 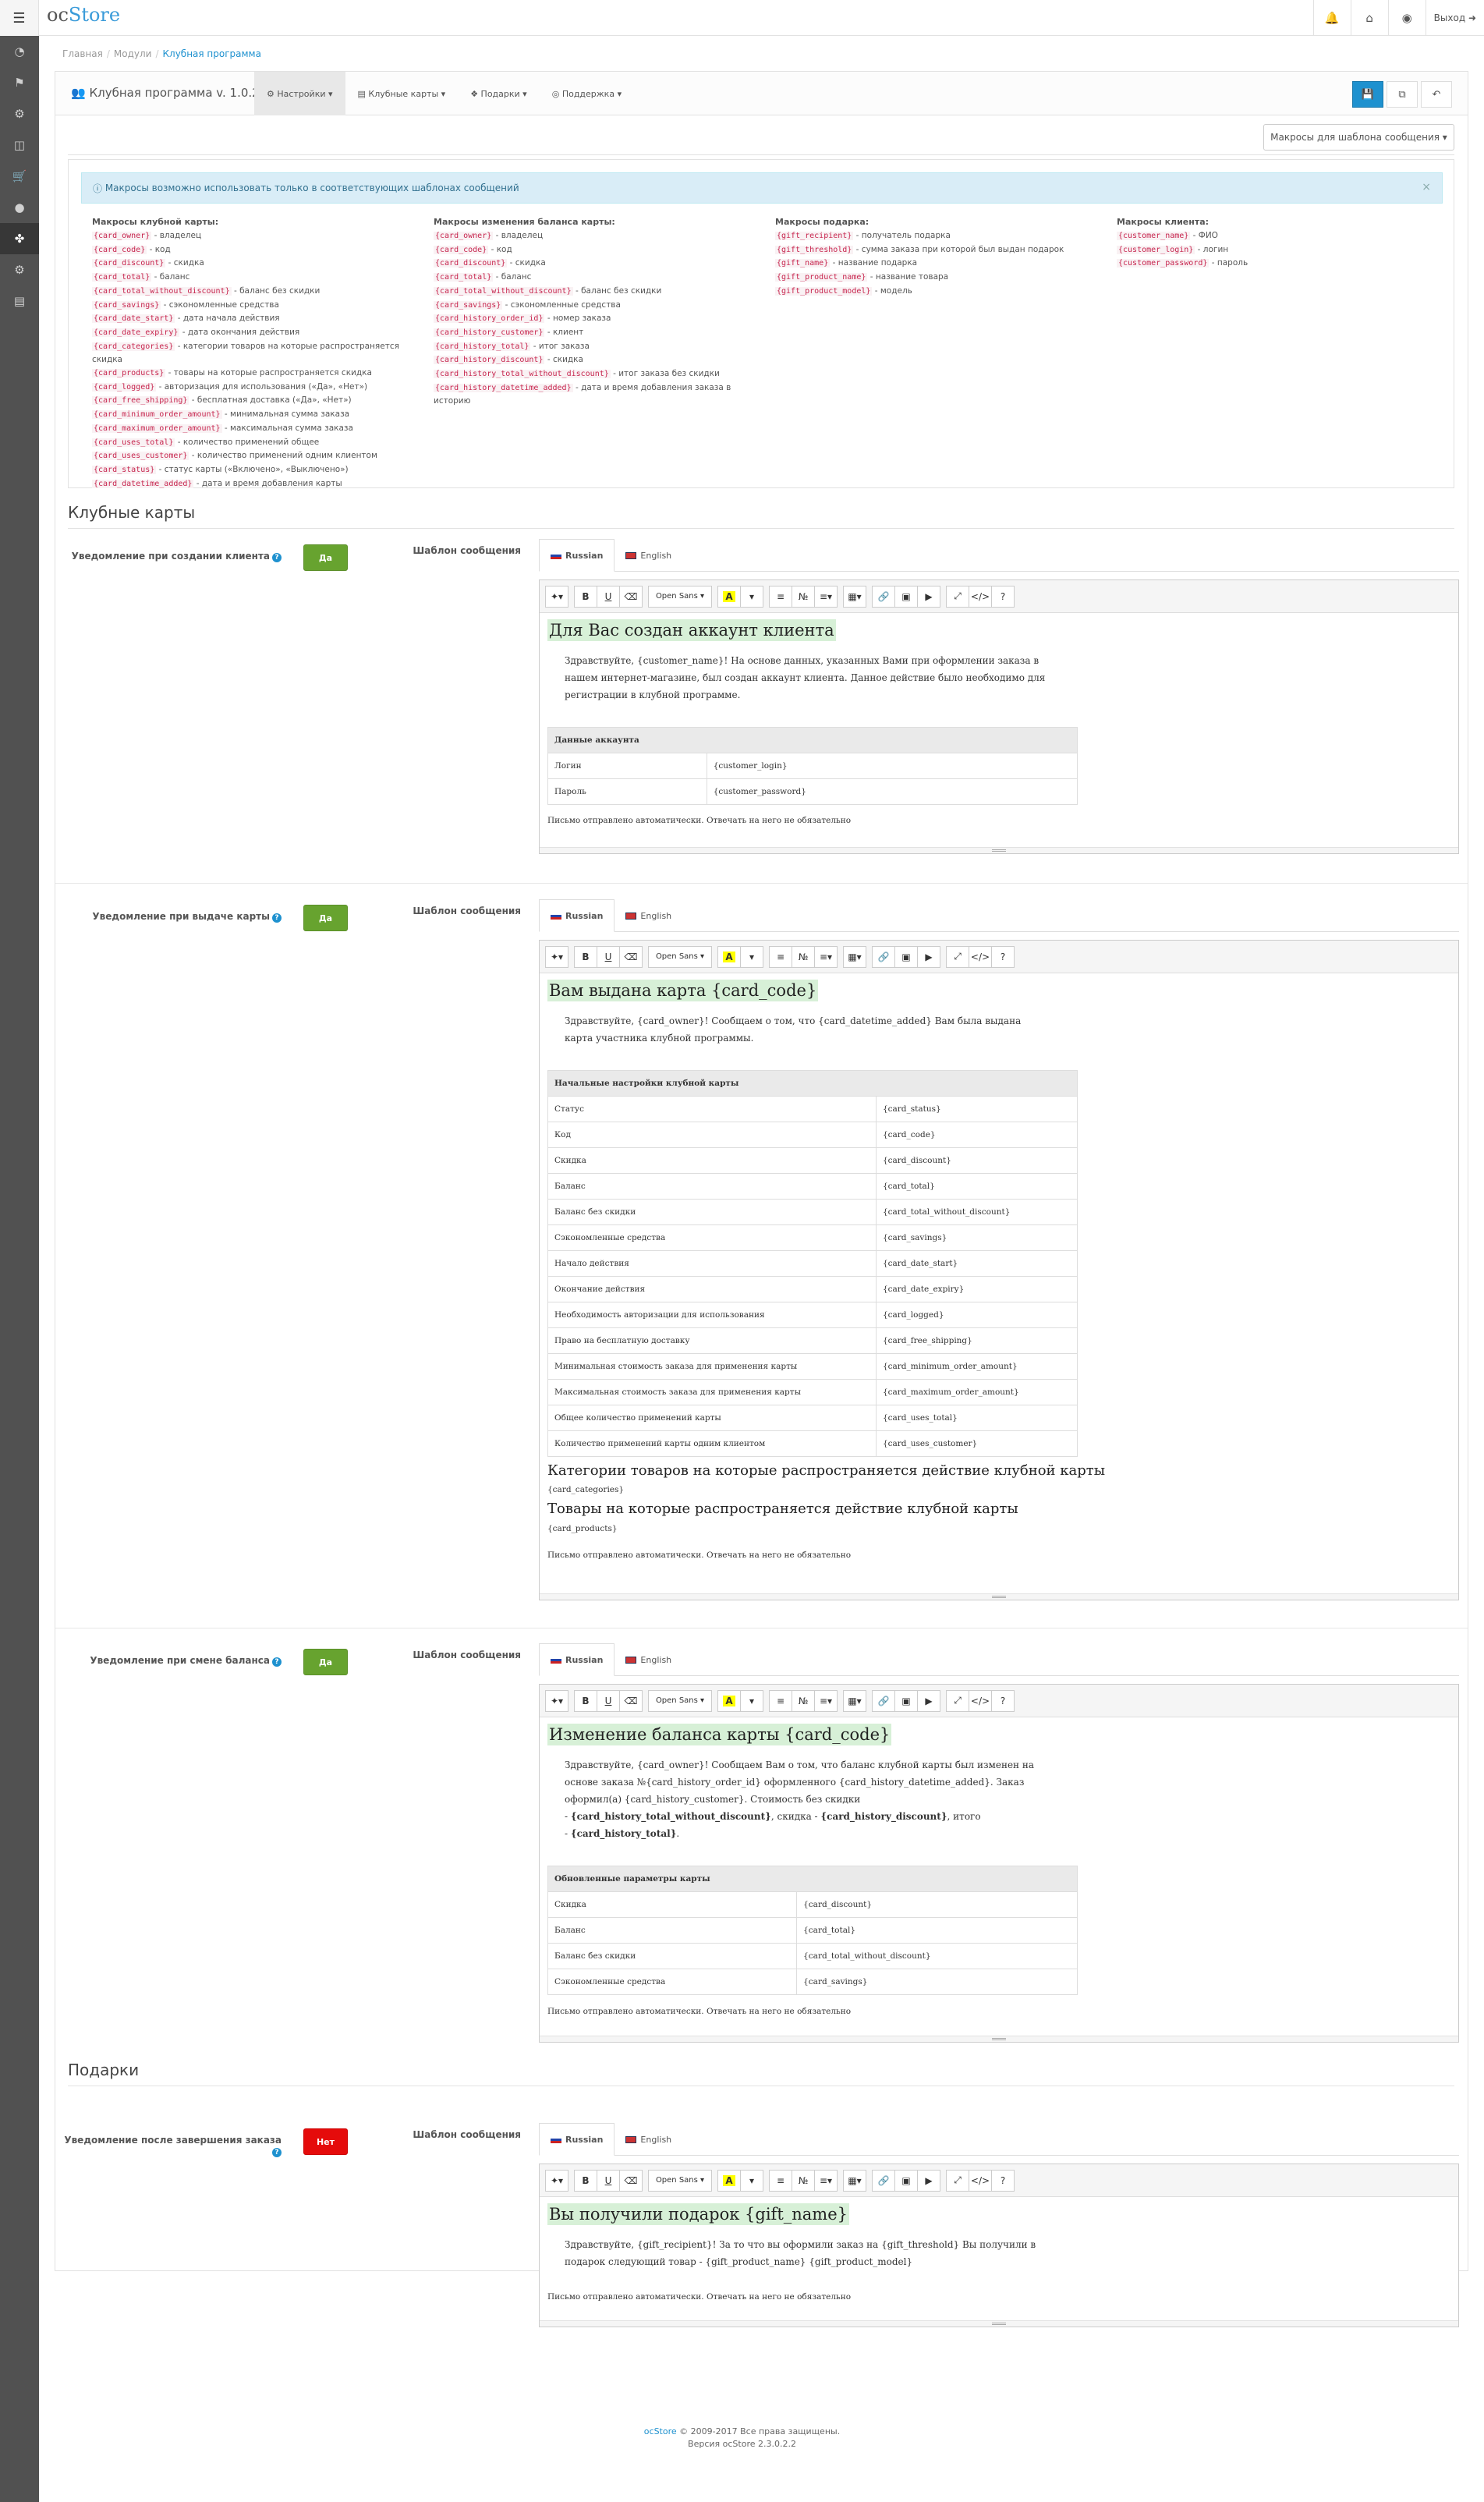 I want to click on home-icon: ⌂, so click(x=1369, y=18).